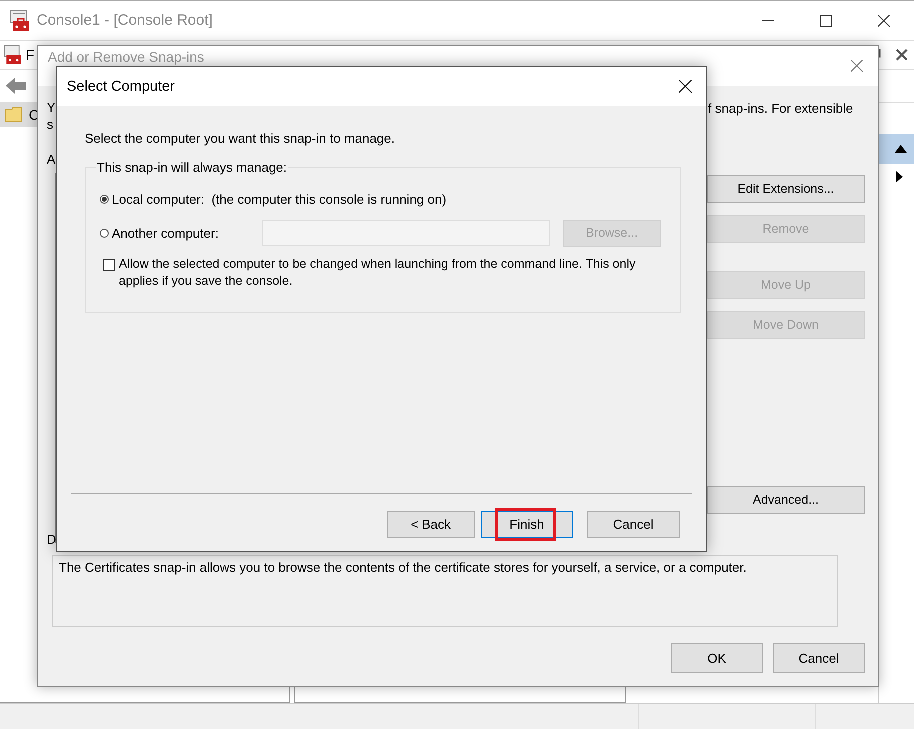 The width and height of the screenshot is (914, 729). Describe the element at coordinates (51, 539) in the screenshot. I see `description-label: D` at that location.